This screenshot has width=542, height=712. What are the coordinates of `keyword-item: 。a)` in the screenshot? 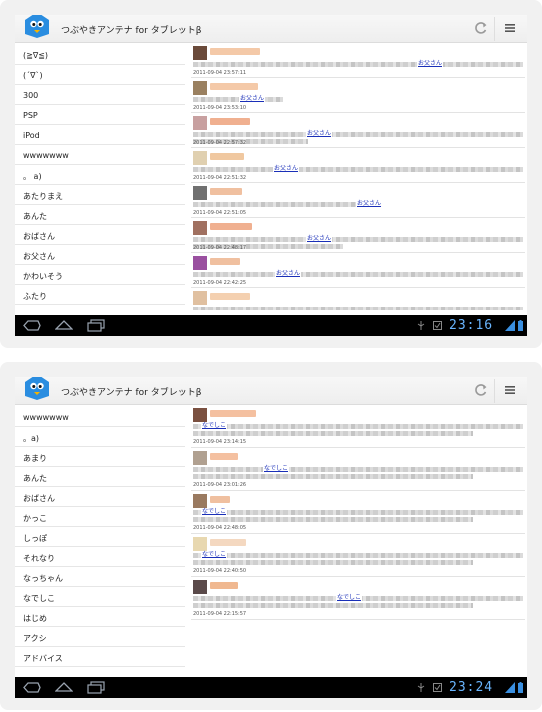 It's located at (100, 437).